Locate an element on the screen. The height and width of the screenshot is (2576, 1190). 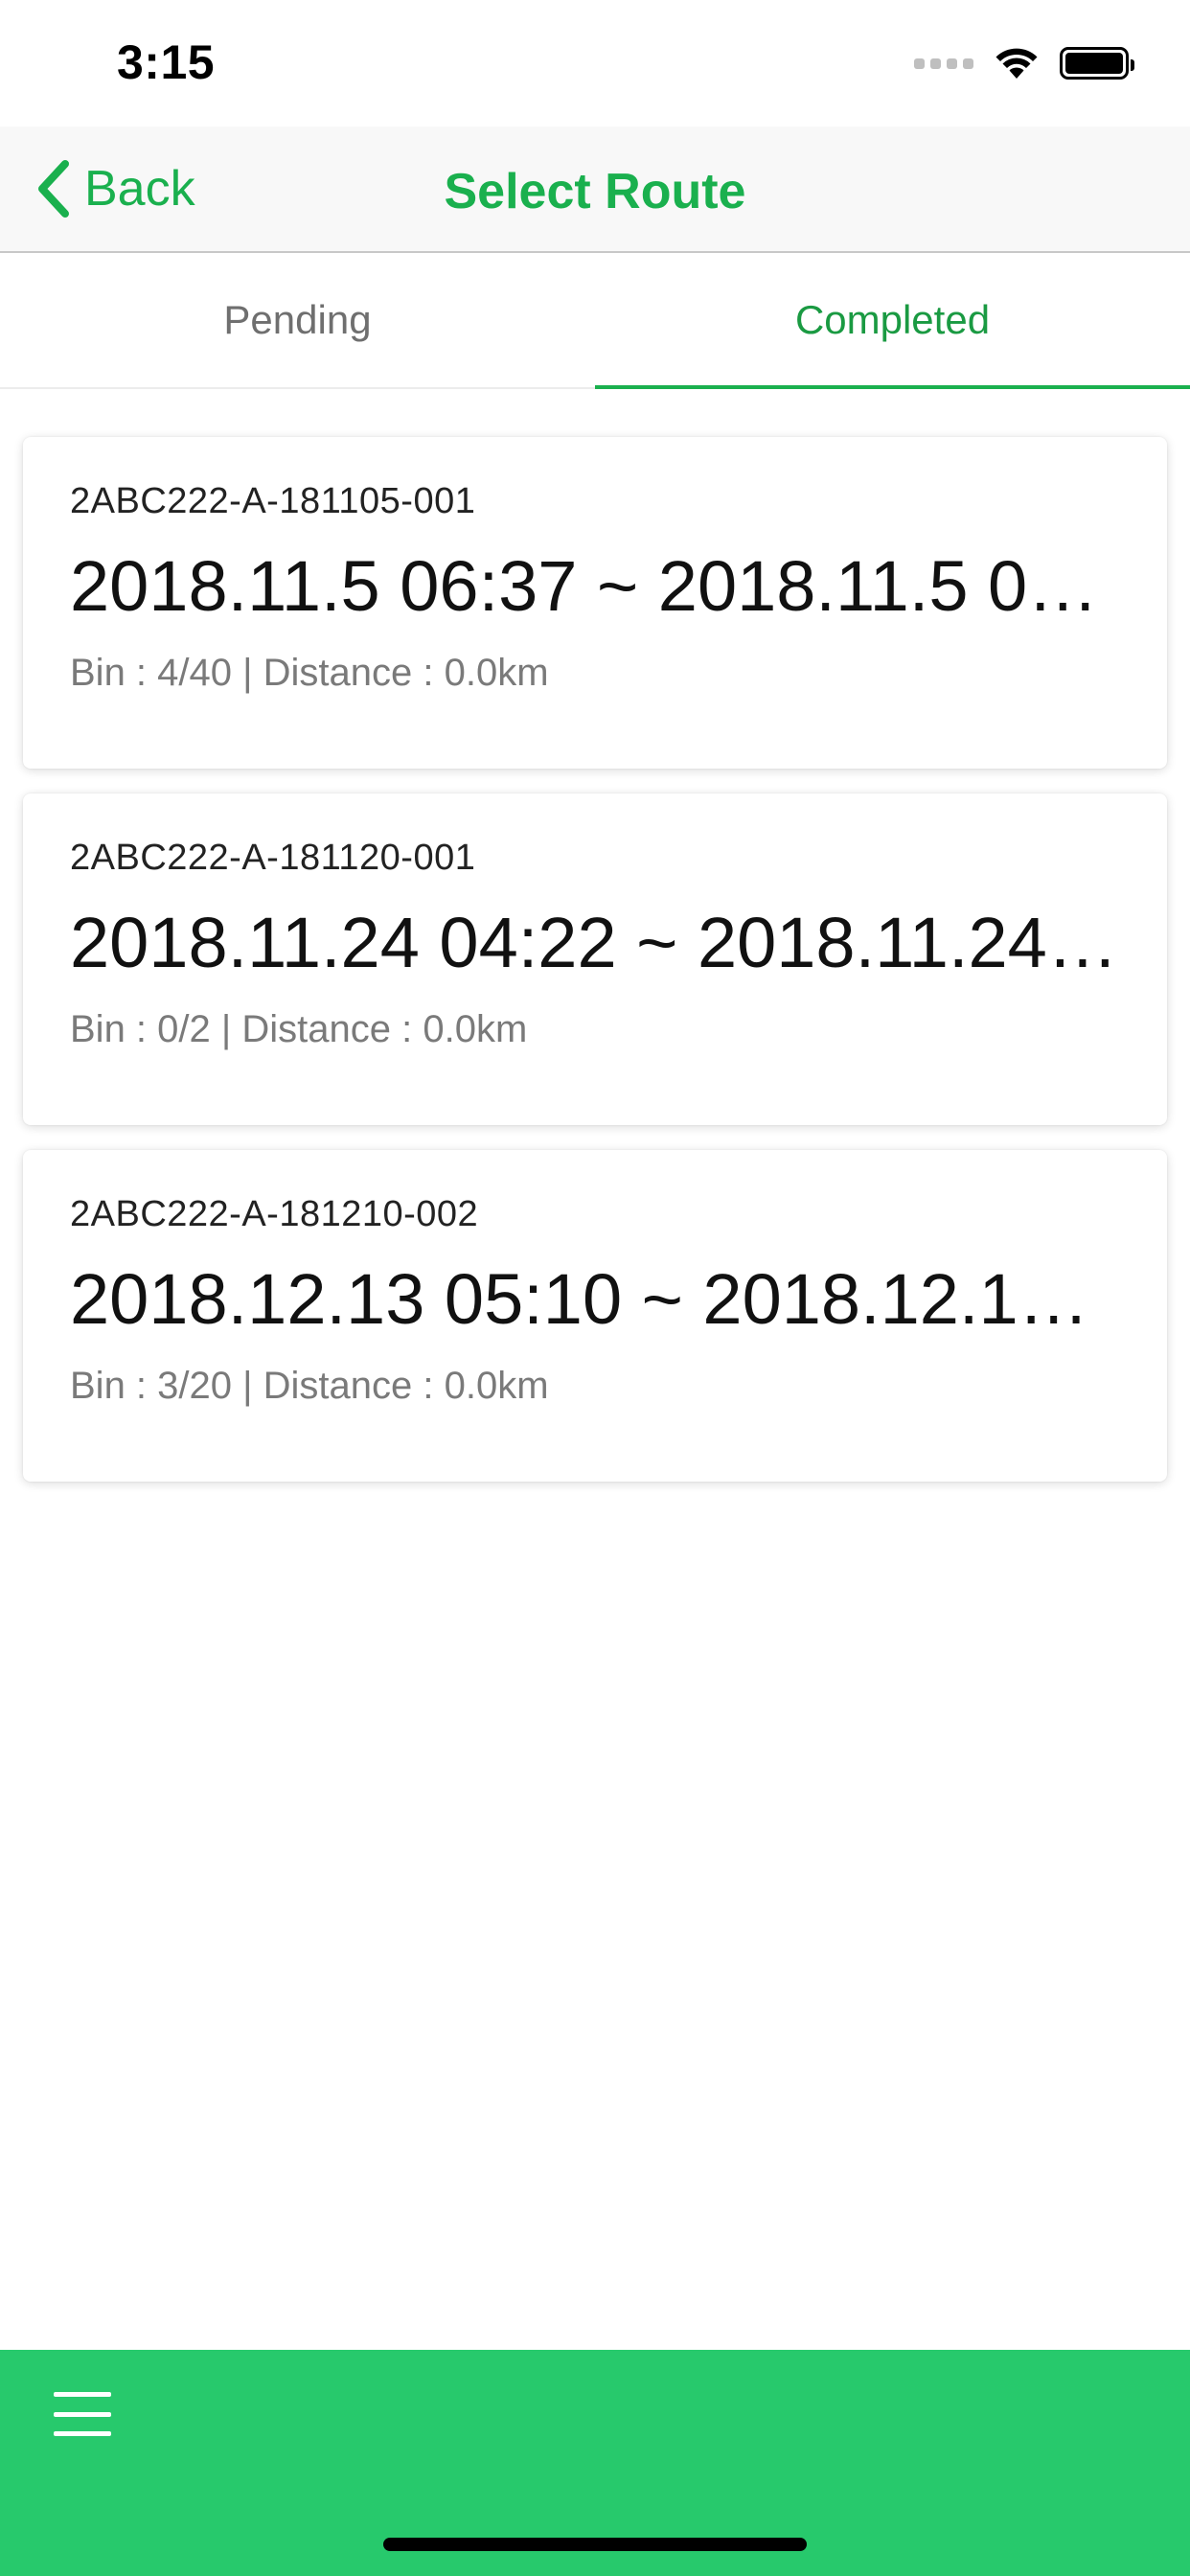
hamburger-menu-icon is located at coordinates (83, 2414).